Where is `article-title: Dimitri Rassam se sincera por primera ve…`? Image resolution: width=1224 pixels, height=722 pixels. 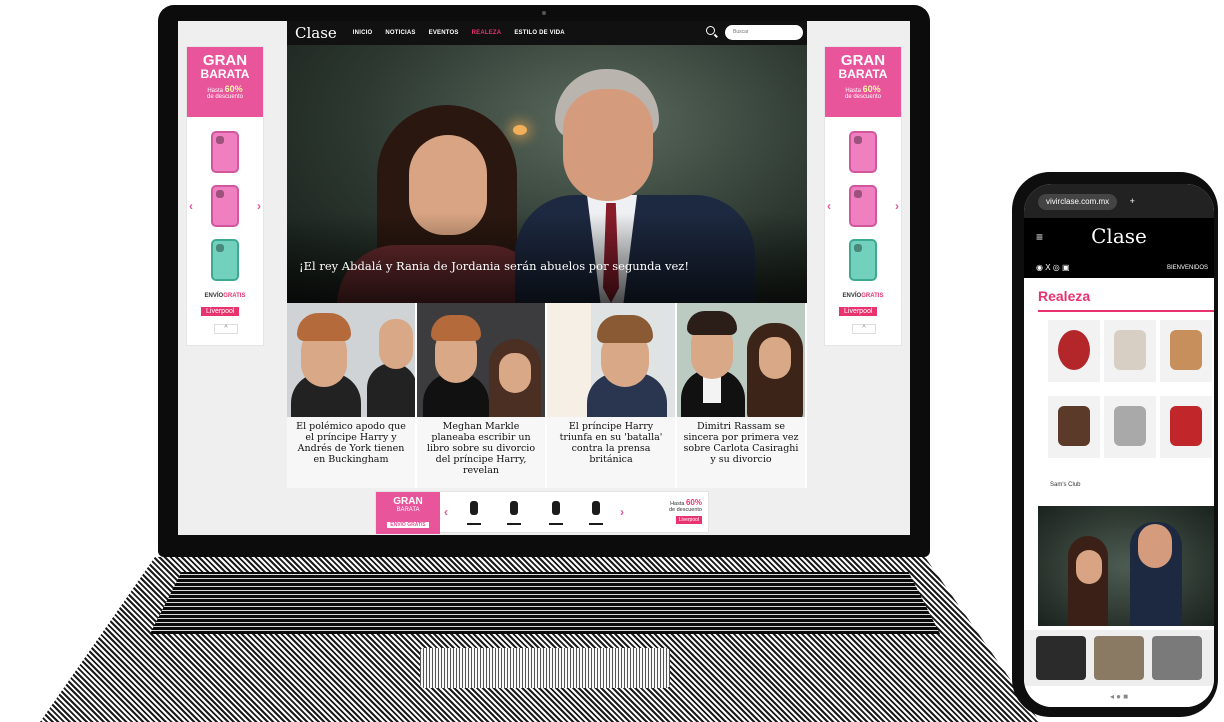
article-title: Dimitri Rassam se sincera por primera ve… is located at coordinates (741, 452).